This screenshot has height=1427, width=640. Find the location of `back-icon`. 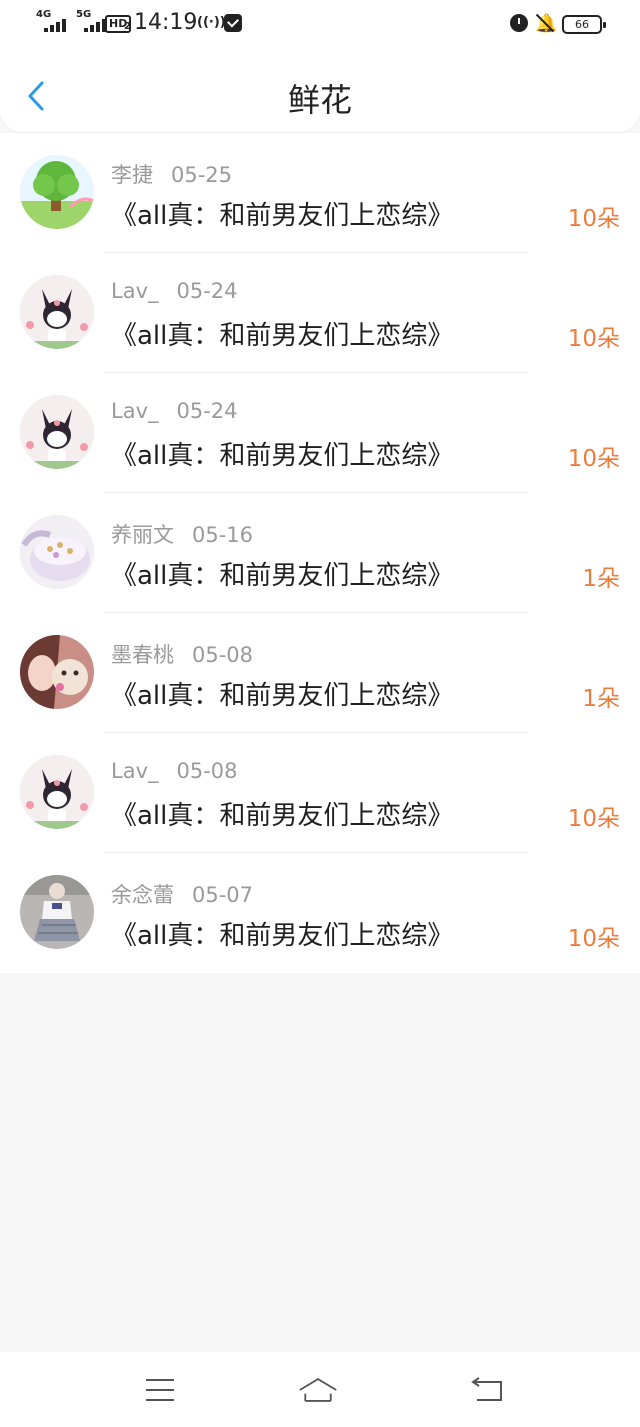

back-icon is located at coordinates (486, 1389).